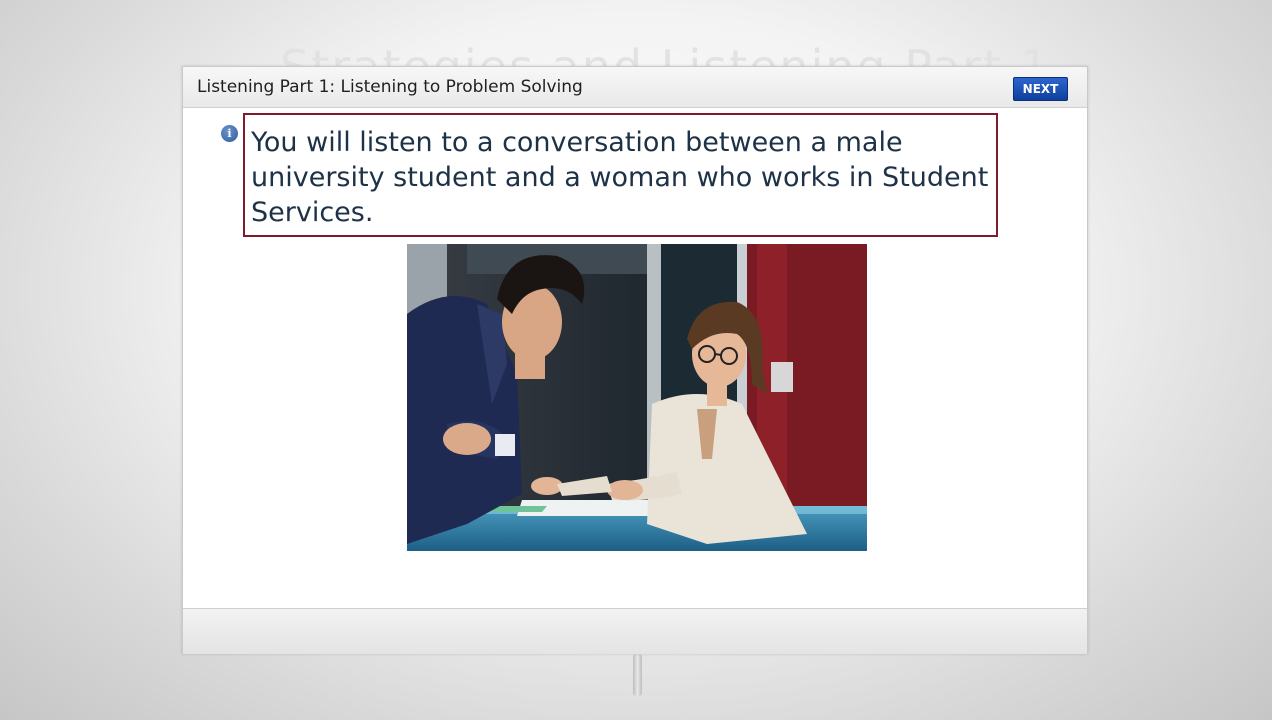 The image size is (1272, 720). Describe the element at coordinates (637, 675) in the screenshot. I see `display-stand` at that location.